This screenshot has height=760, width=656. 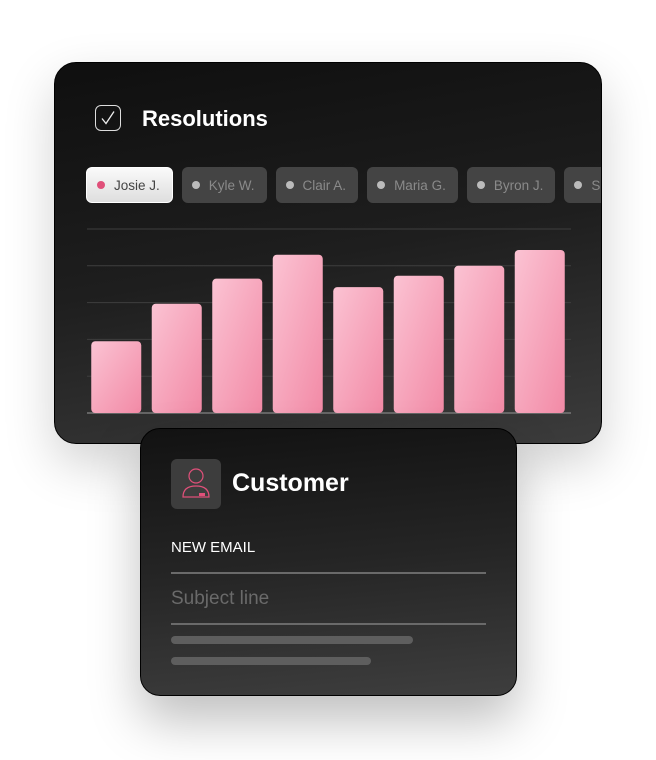 I want to click on agent-chip: Byron J., so click(x=511, y=185).